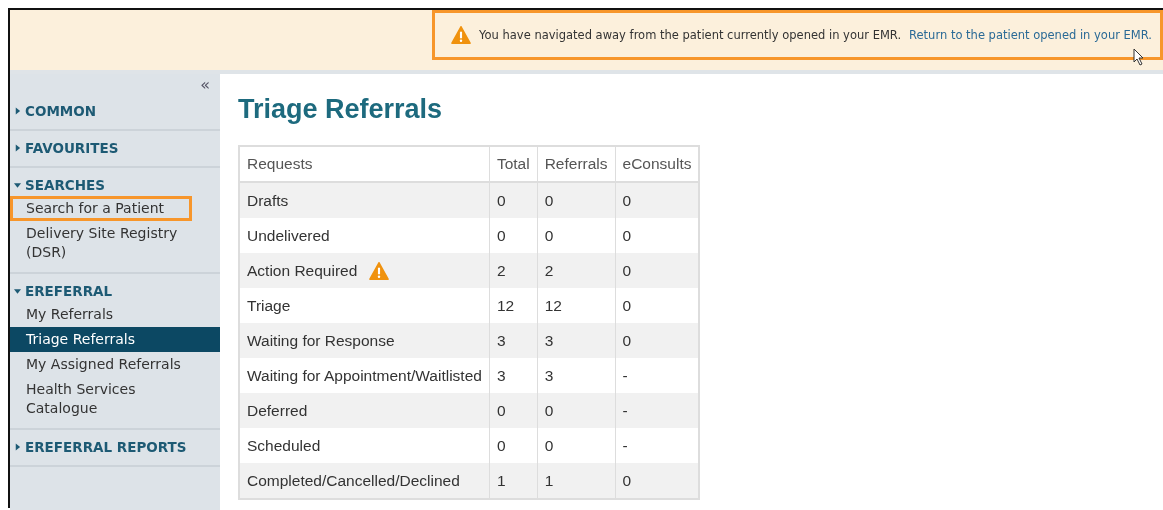 This screenshot has height=510, width=1163. Describe the element at coordinates (690, 35) in the screenshot. I see `alert-message: You have navigated away from the patient currently opened in your EMR.` at that location.